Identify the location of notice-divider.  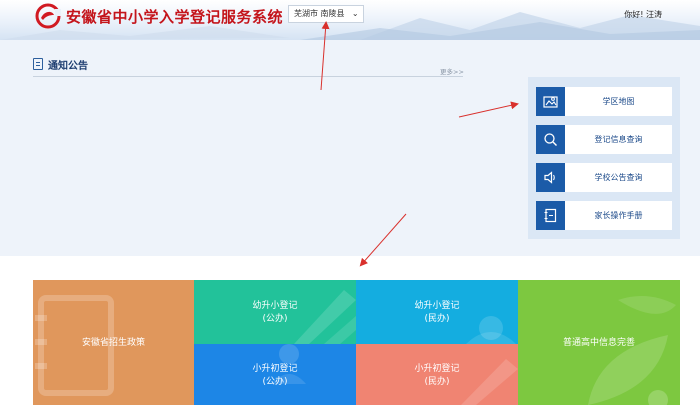
(248, 76).